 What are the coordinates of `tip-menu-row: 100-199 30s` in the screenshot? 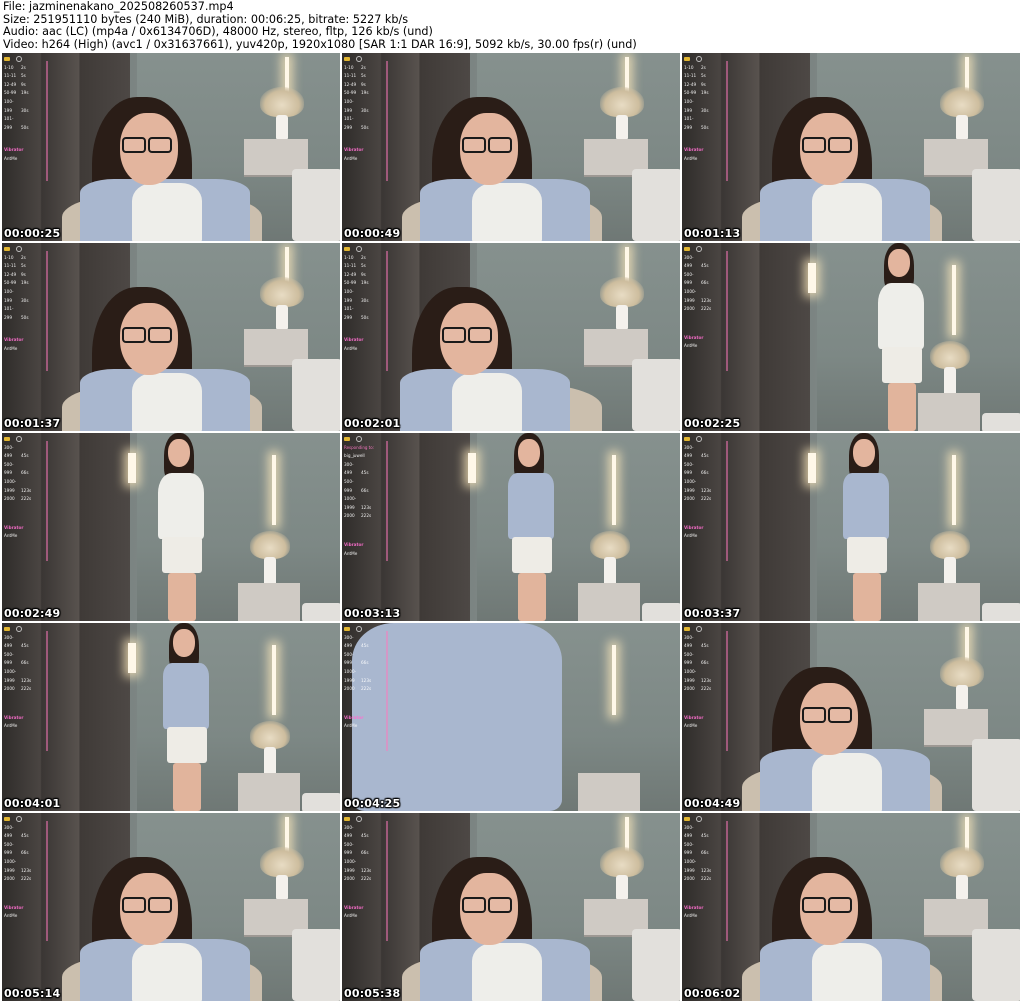 It's located at (366, 106).